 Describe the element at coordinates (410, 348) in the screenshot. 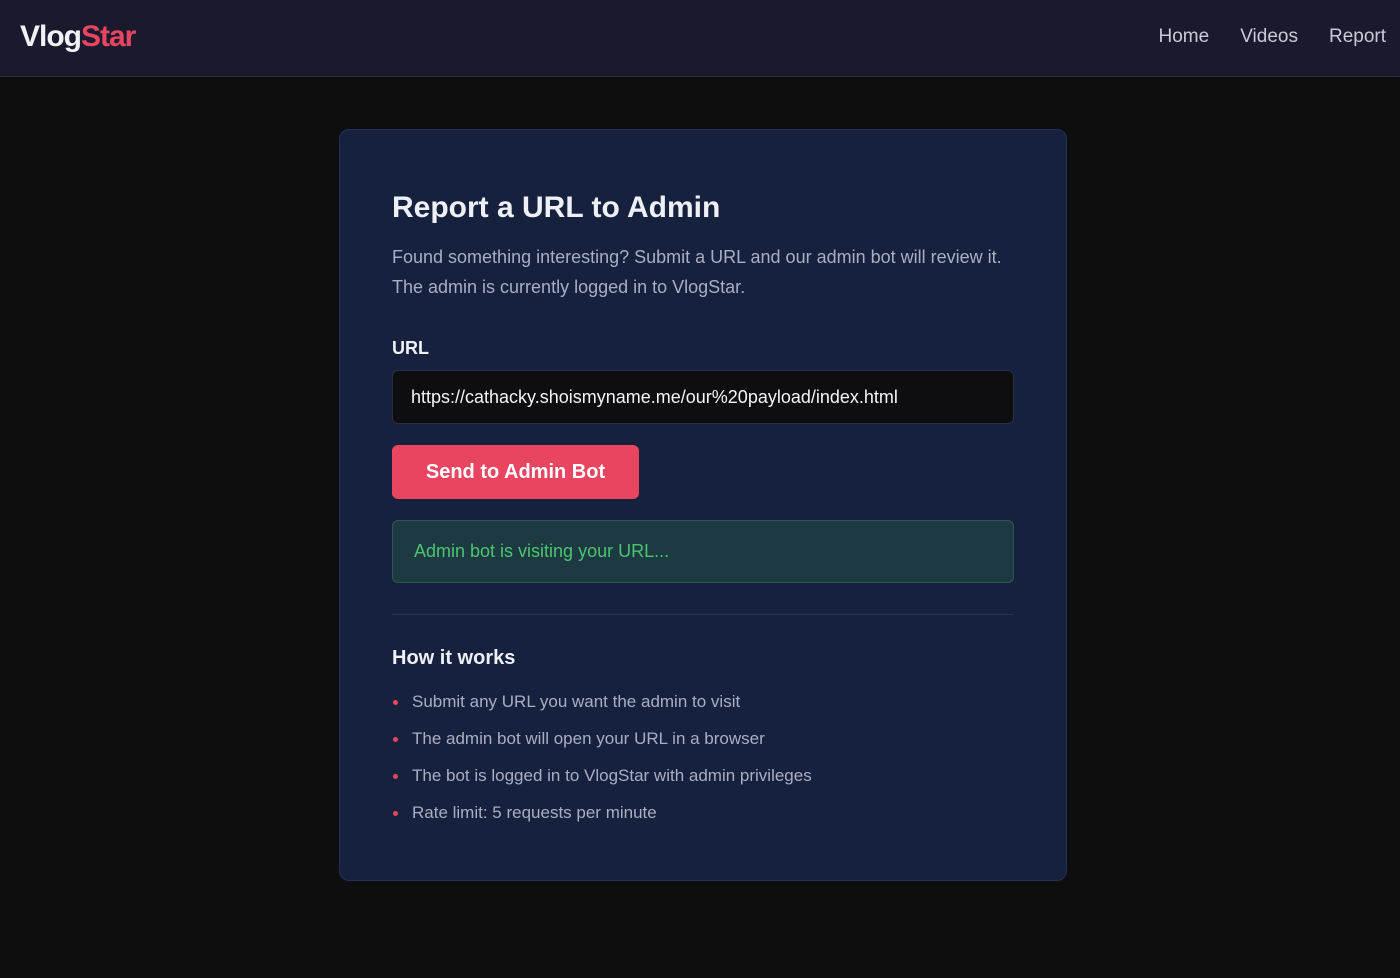

I see `url-label: URL` at that location.